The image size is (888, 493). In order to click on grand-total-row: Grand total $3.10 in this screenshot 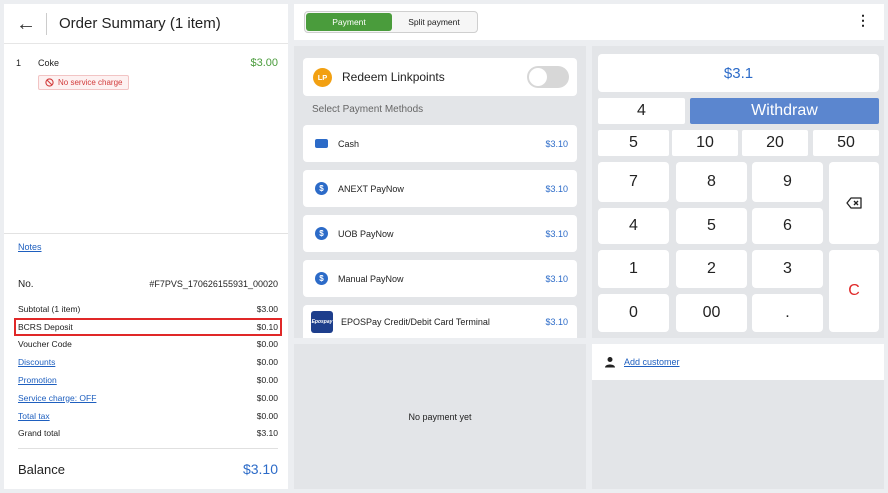, I will do `click(148, 434)`.